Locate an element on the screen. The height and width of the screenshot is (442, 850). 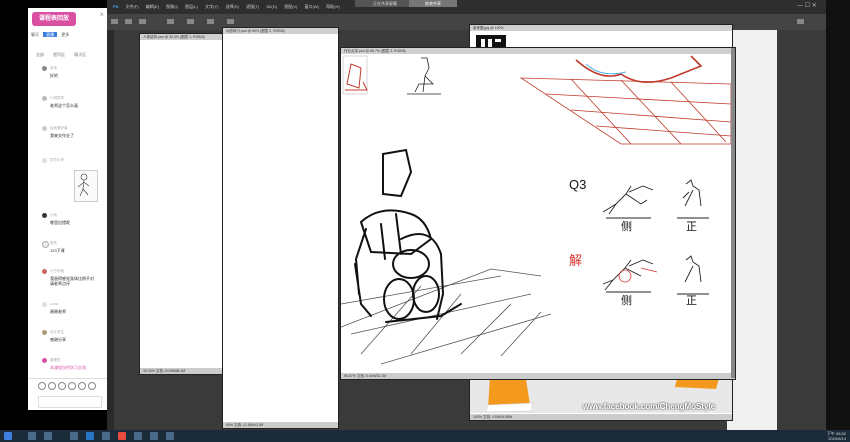
menu-select: 选择(S) is located at coordinates (232, 6).